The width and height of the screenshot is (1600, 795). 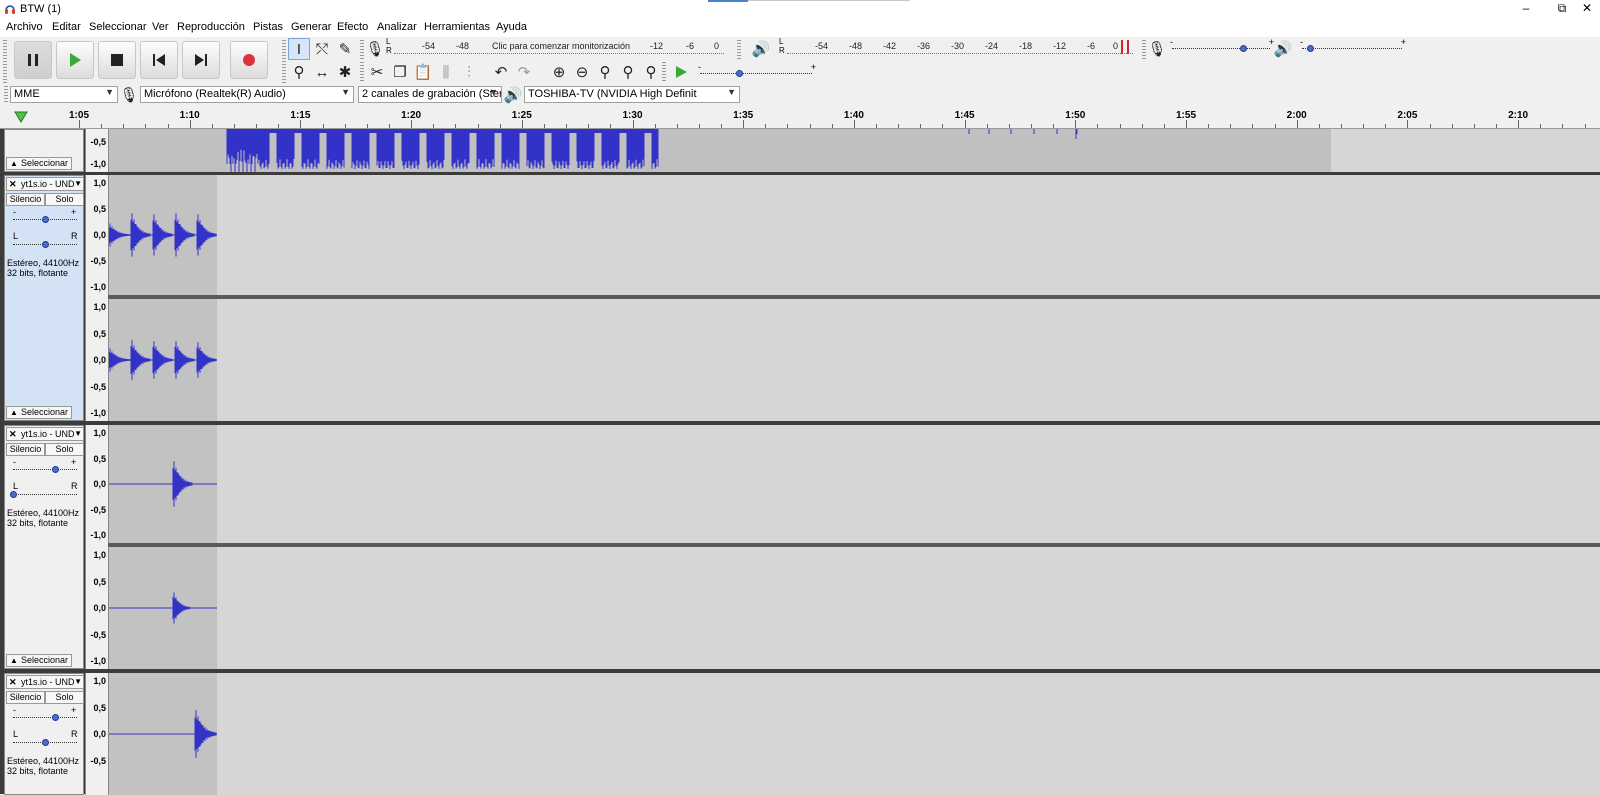 I want to click on pause-button, so click(x=33, y=60).